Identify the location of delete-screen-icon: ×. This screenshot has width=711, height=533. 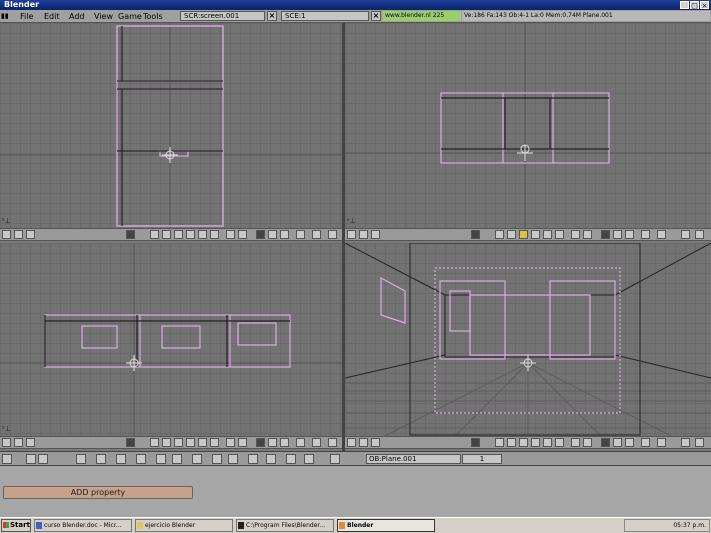
(272, 16).